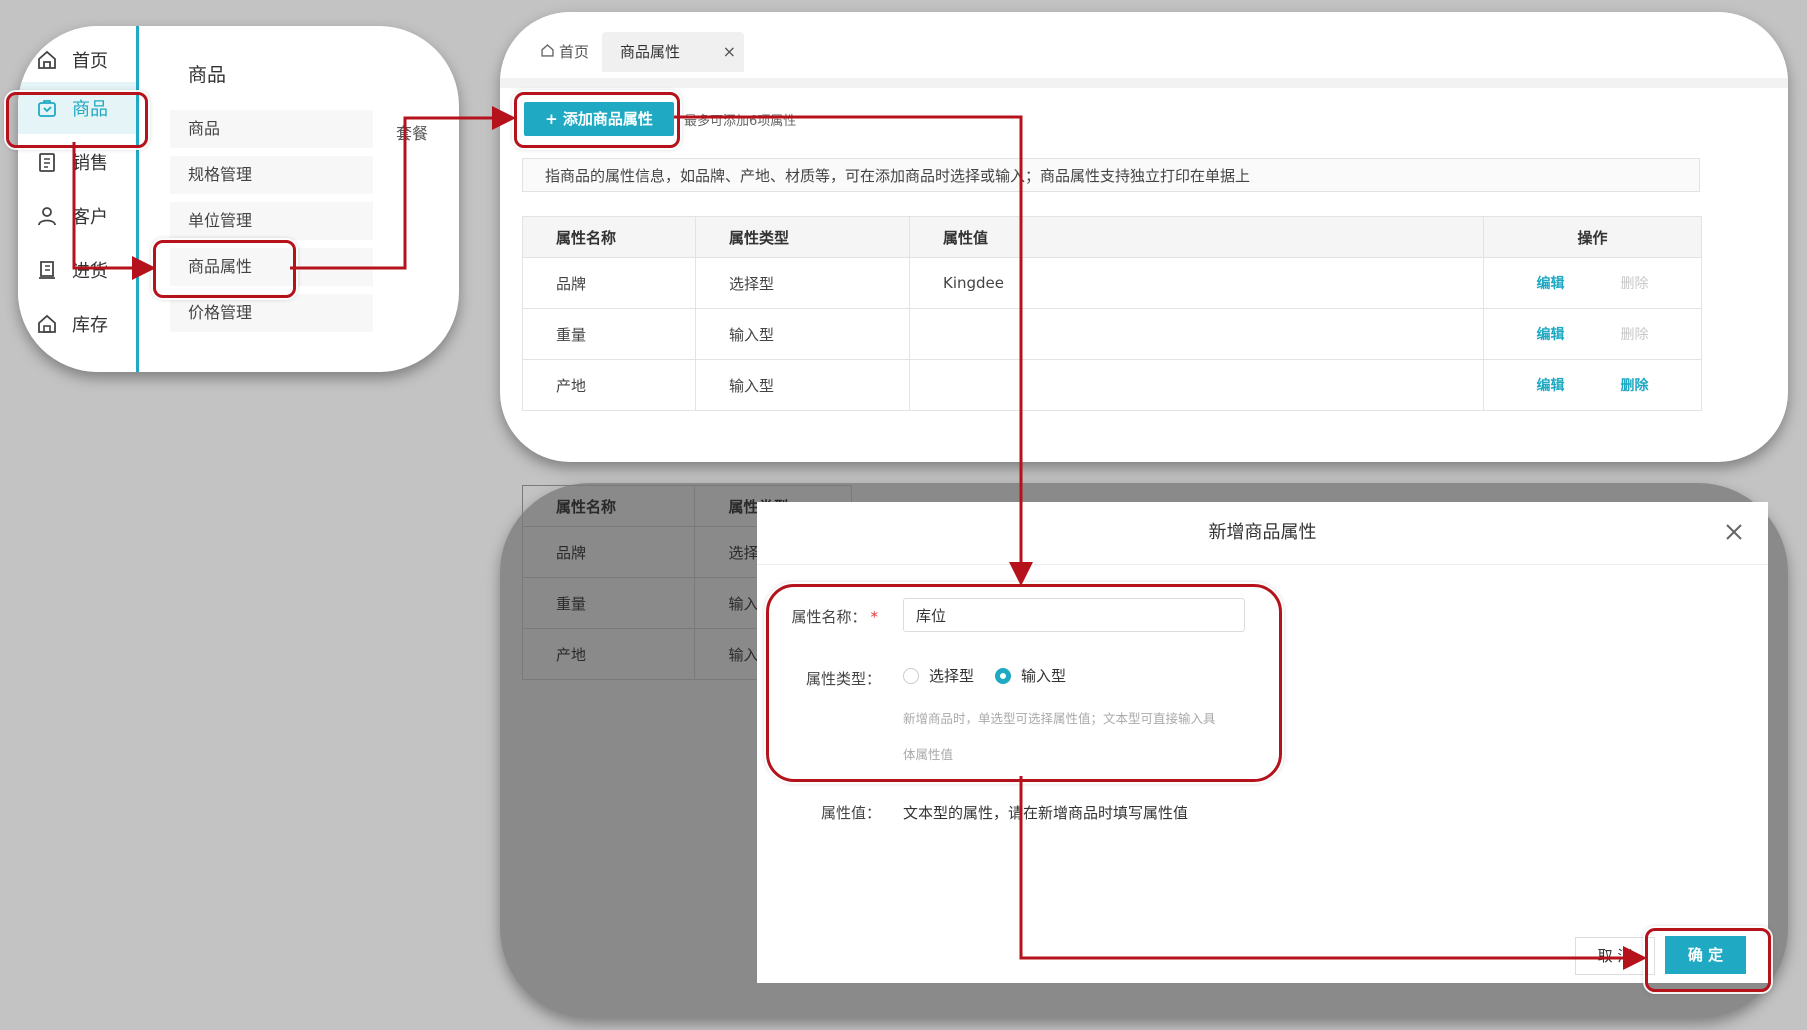 Image resolution: width=1807 pixels, height=1030 pixels. Describe the element at coordinates (90, 61) in the screenshot. I see `nav-label: 首页` at that location.